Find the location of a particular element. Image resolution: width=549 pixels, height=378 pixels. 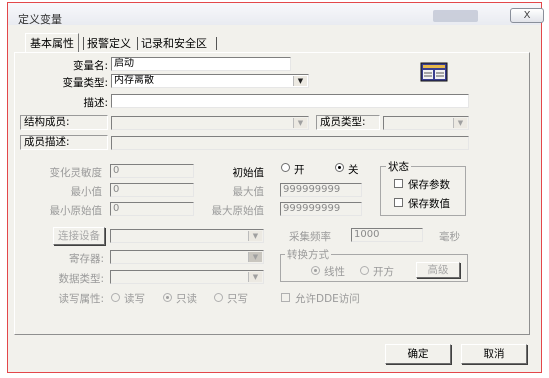

var-name-input: 启动 is located at coordinates (201, 64).